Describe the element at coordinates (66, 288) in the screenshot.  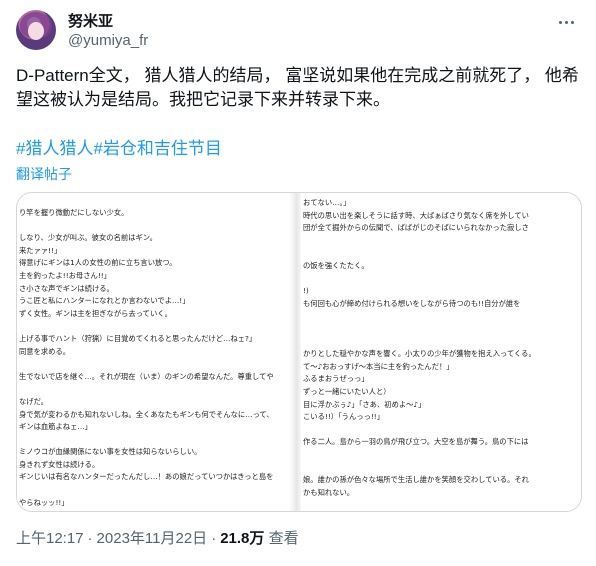
I see `page-text-line: さ小さな声でギンは続ける。` at that location.